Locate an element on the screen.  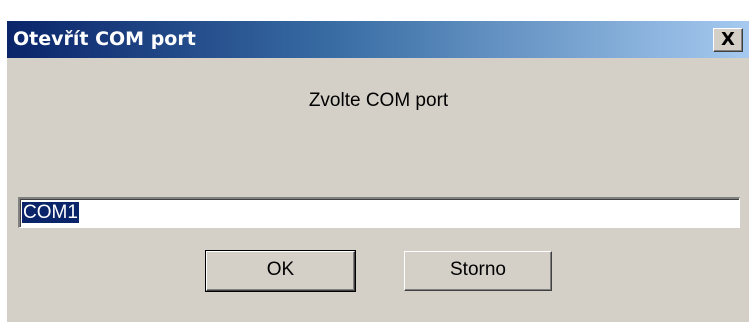
close-button: X is located at coordinates (728, 40).